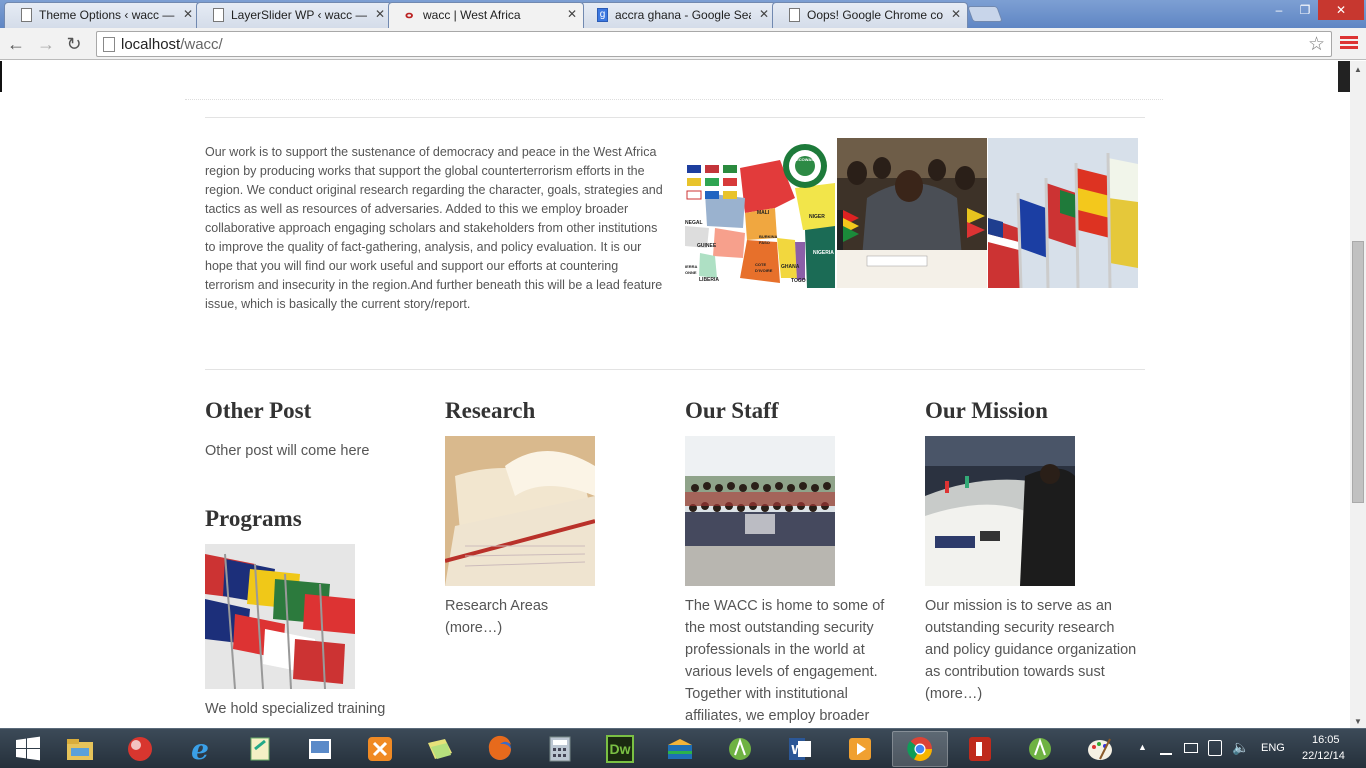 Image resolution: width=1366 pixels, height=768 pixels. I want to click on back-icon: ←, so click(16, 44).